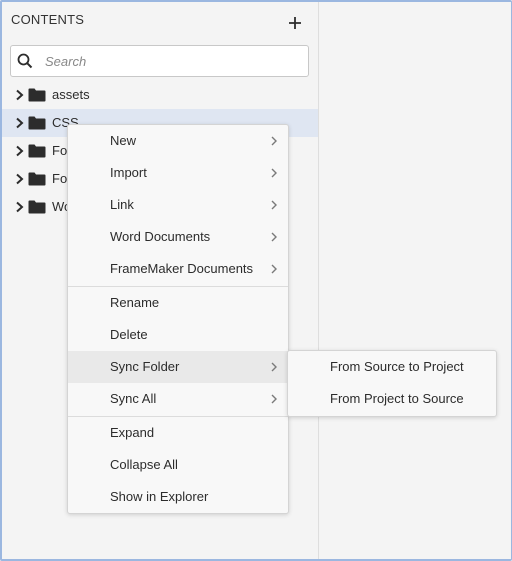  What do you see at coordinates (48, 19) in the screenshot?
I see `panel-title: CONTENTS` at bounding box center [48, 19].